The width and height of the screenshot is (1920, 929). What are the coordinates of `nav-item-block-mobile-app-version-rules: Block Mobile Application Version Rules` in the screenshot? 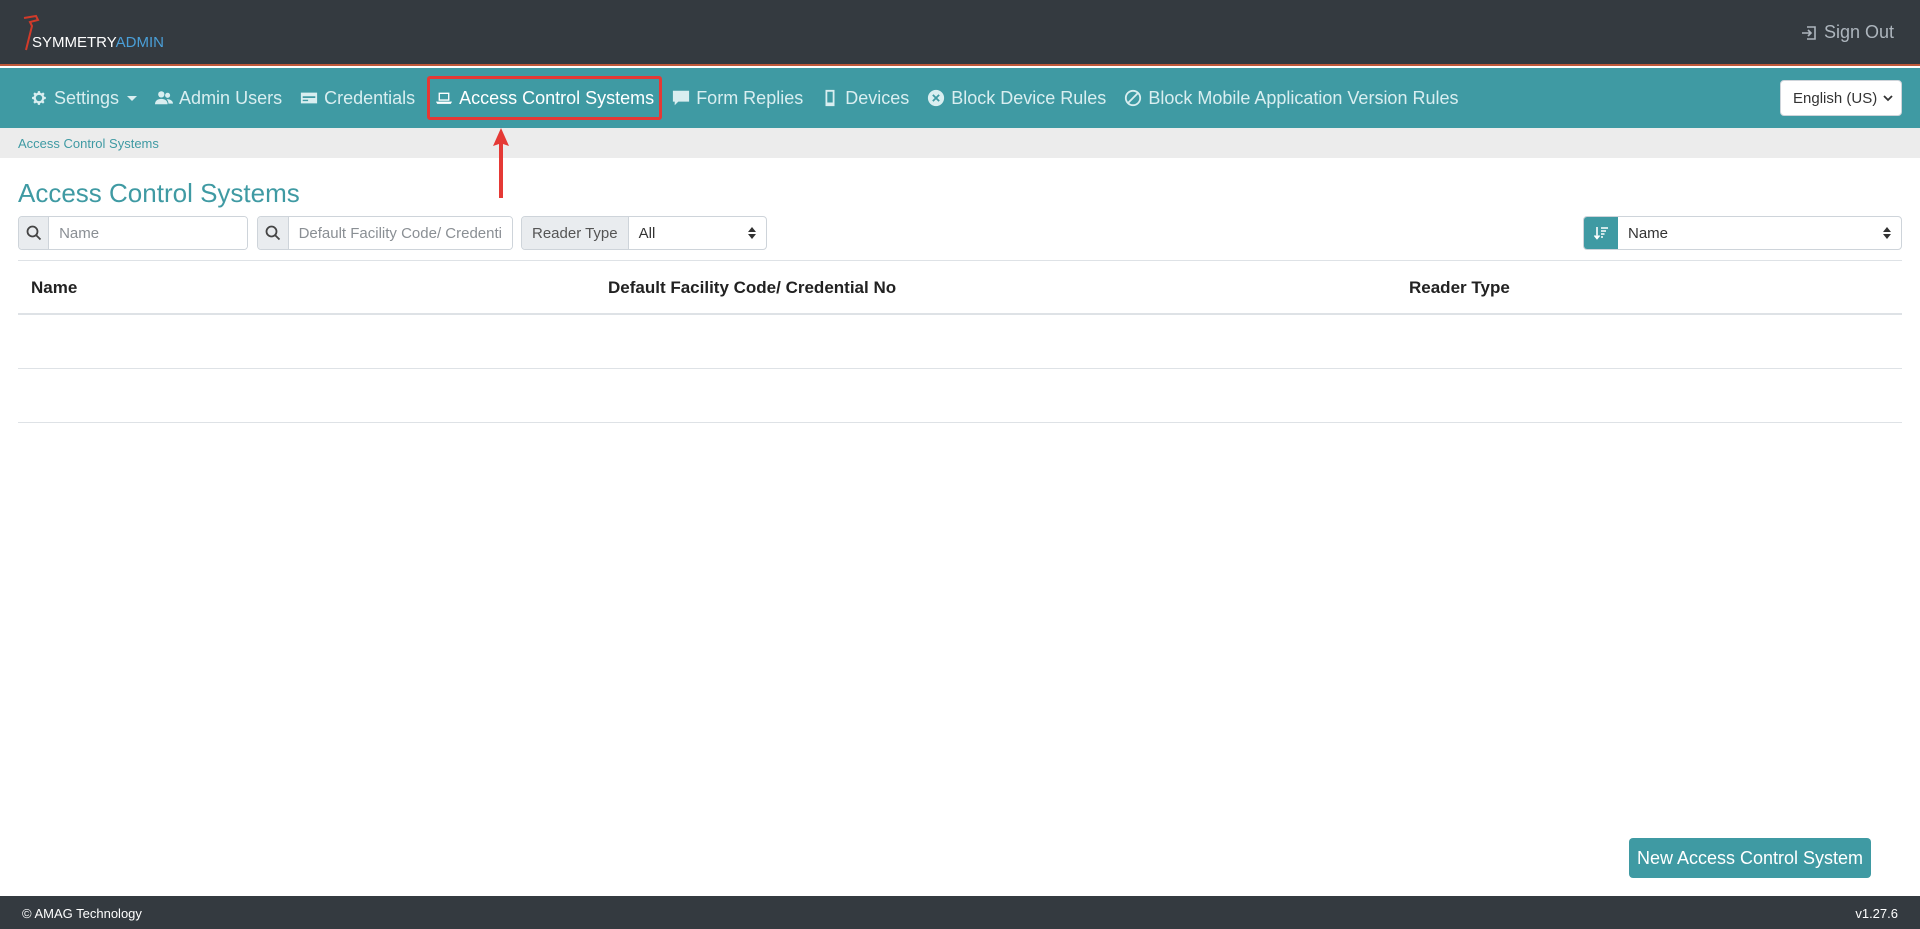 It's located at (1291, 98).